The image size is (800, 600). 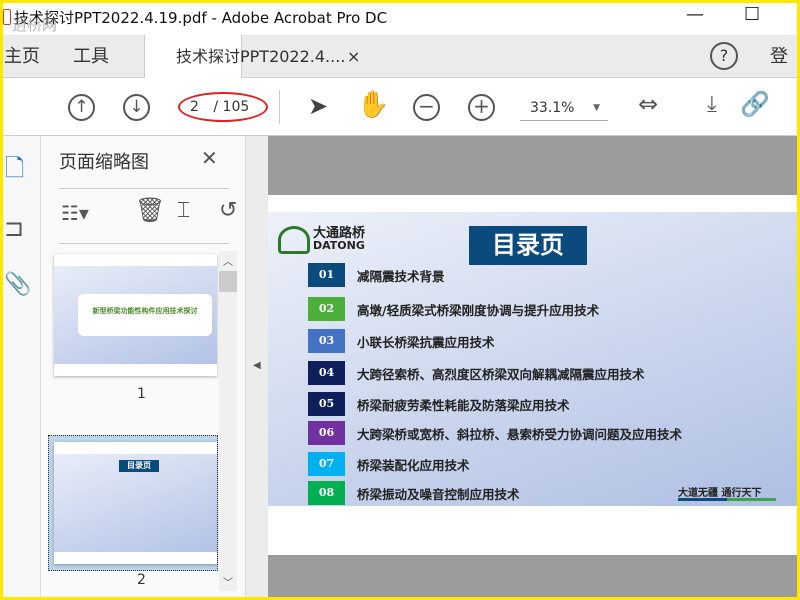 What do you see at coordinates (7, 17) in the screenshot?
I see `pdf-file-icon` at bounding box center [7, 17].